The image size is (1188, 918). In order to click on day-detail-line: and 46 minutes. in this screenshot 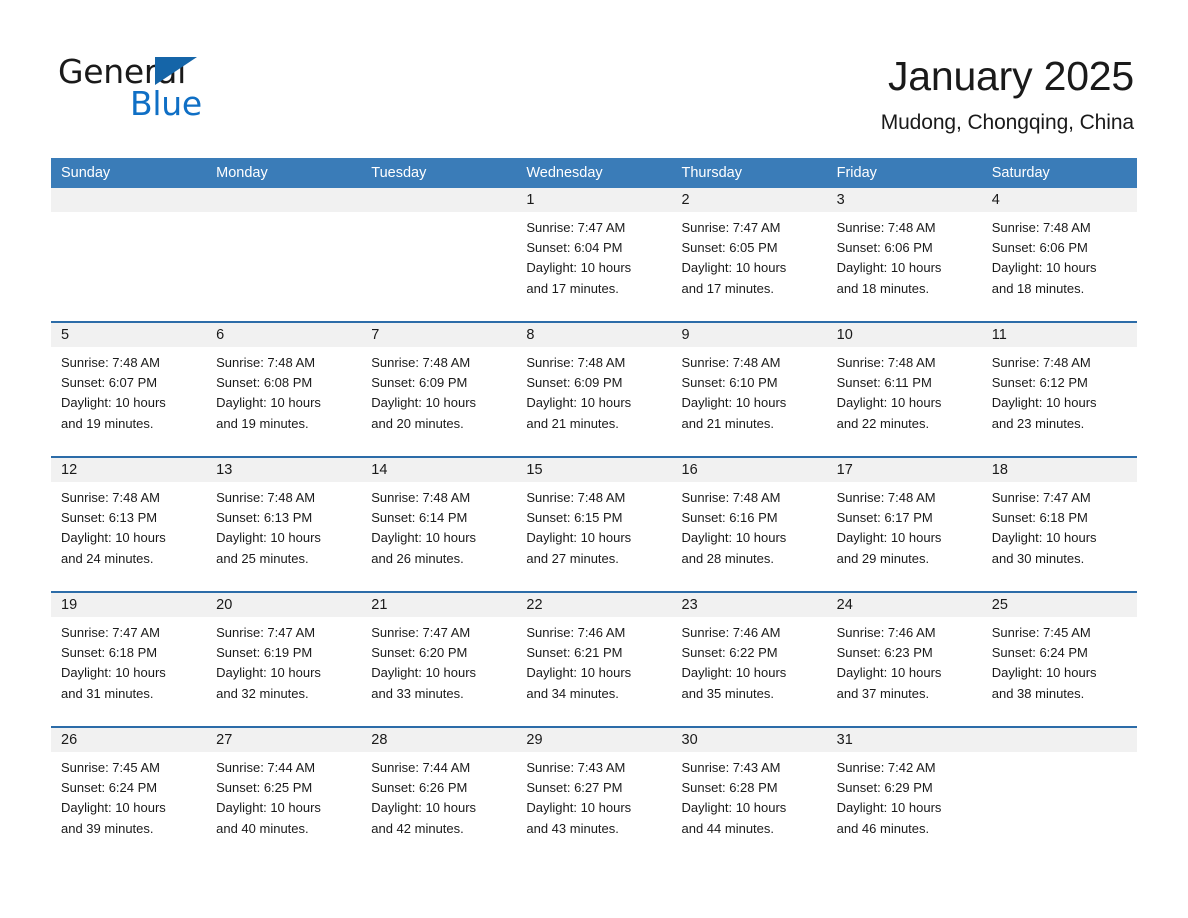, I will do `click(883, 828)`.